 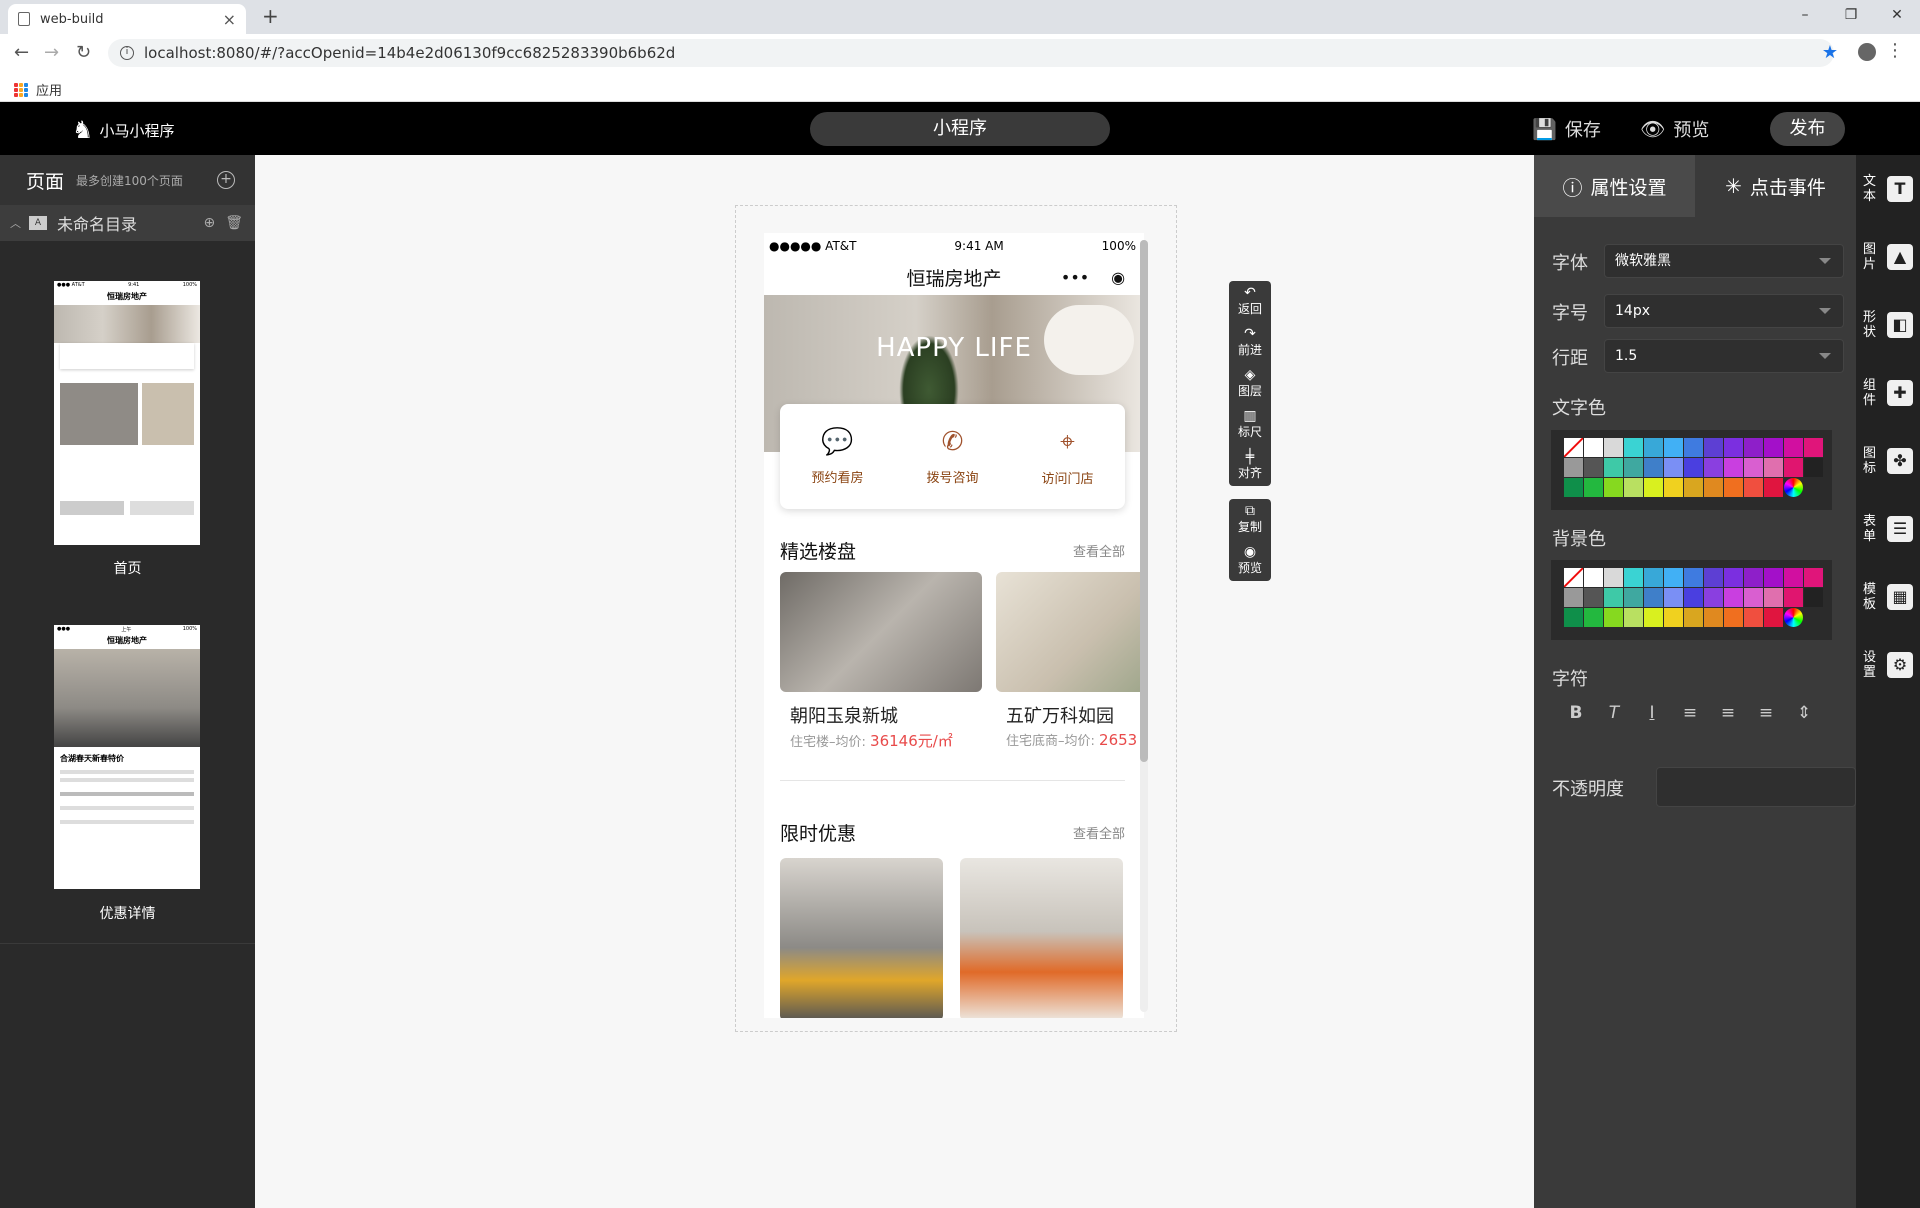 What do you see at coordinates (127, 53) in the screenshot?
I see `info-icon: i` at bounding box center [127, 53].